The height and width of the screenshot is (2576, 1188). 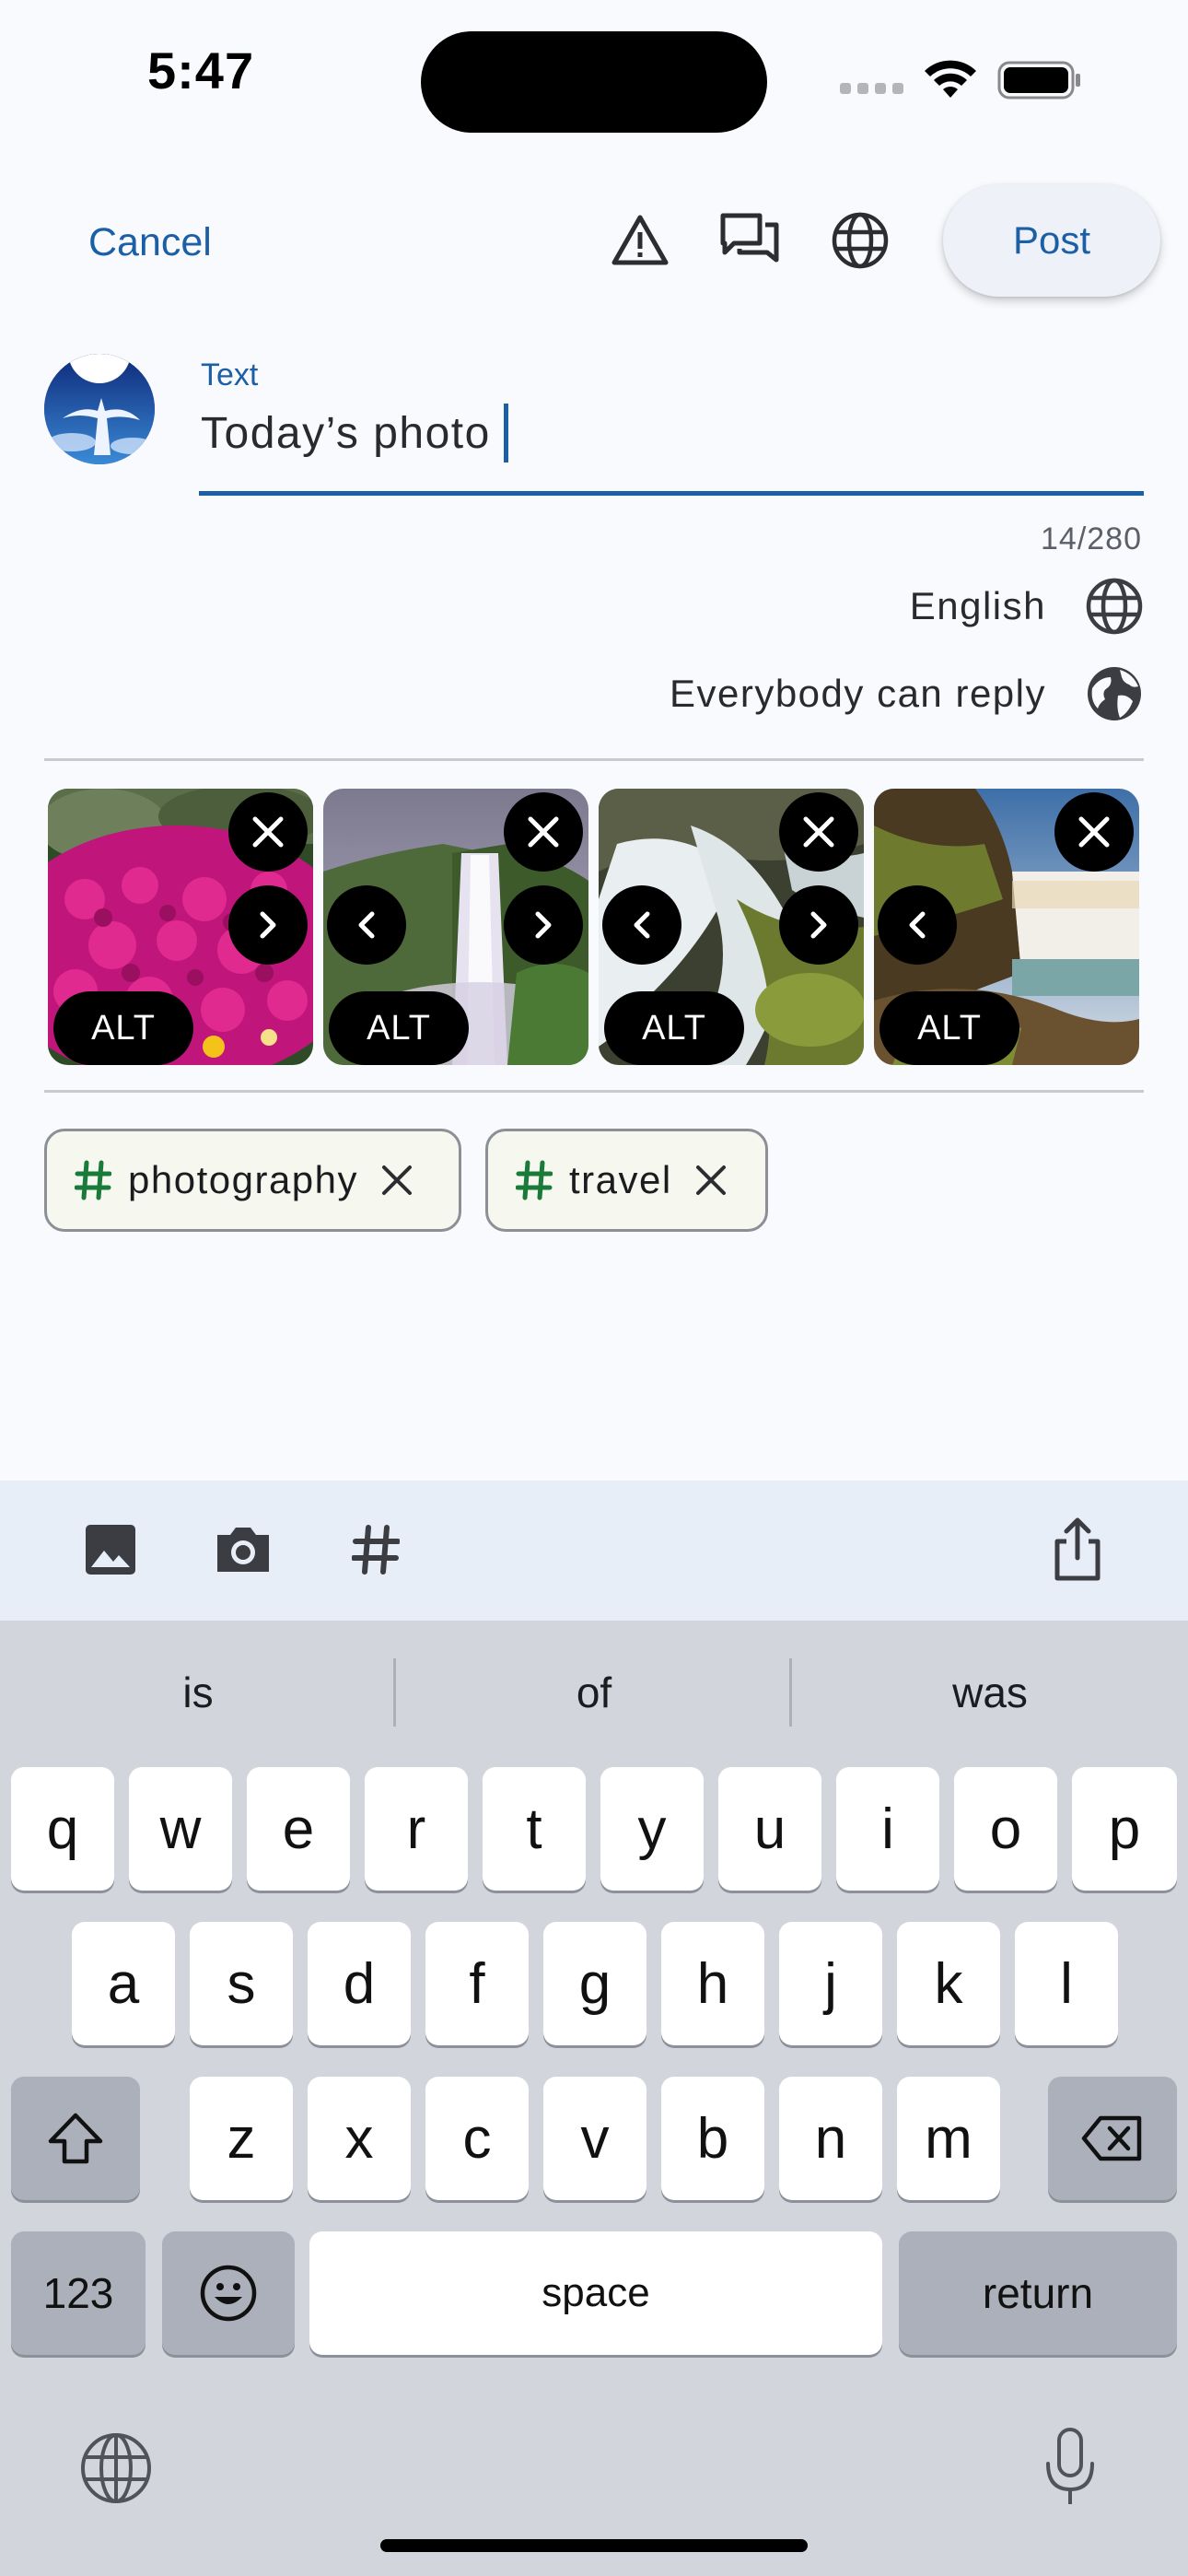 What do you see at coordinates (857, 693) in the screenshot?
I see `reply-setting-label: Everybody can reply` at bounding box center [857, 693].